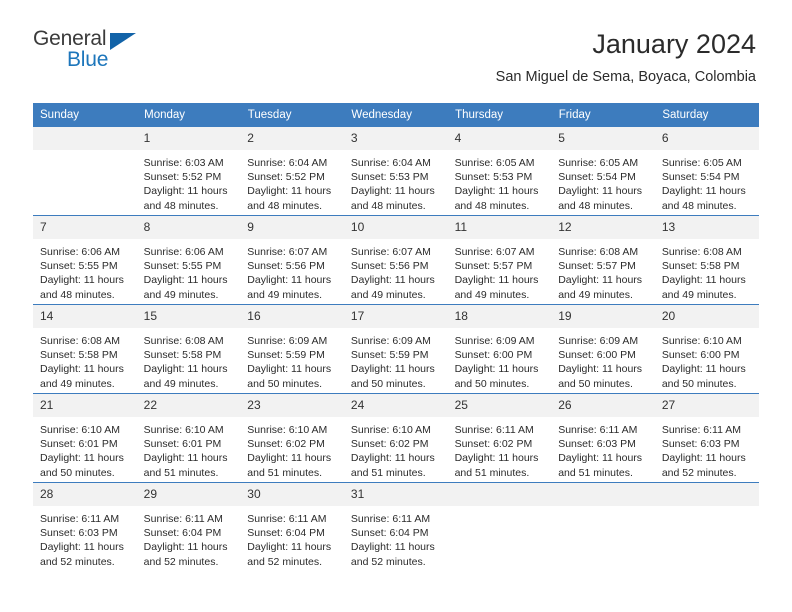 The height and width of the screenshot is (612, 792). What do you see at coordinates (706, 227) in the screenshot?
I see `day-number: 13` at bounding box center [706, 227].